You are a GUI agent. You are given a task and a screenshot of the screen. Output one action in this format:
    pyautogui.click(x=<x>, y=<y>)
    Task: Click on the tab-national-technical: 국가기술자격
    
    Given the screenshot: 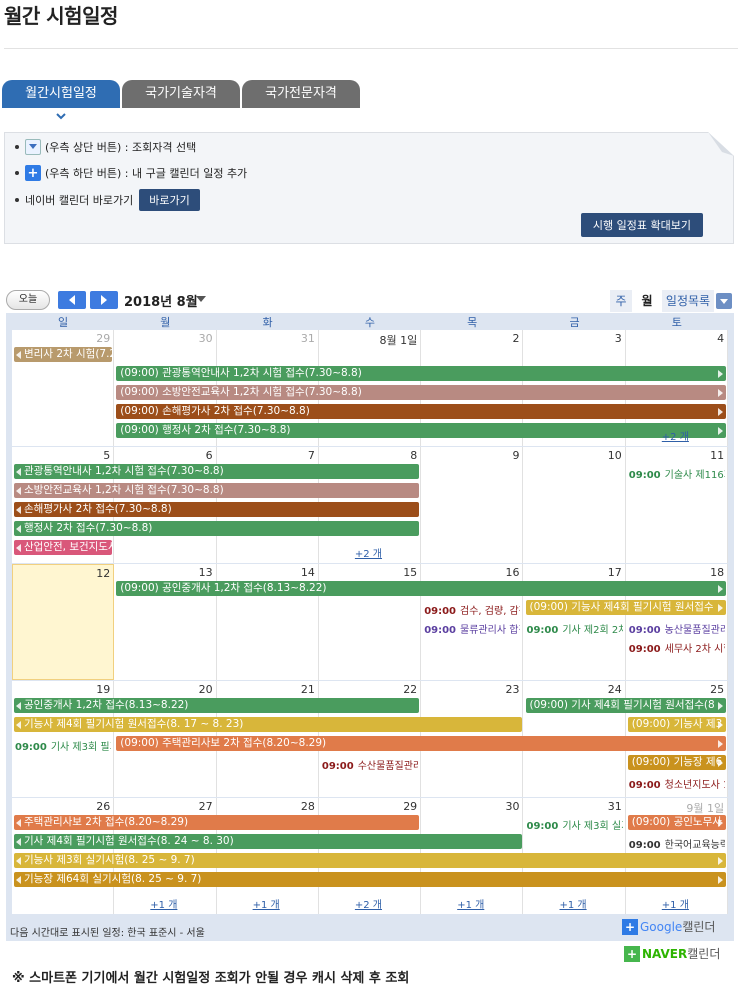 What is the action you would take?
    pyautogui.click(x=181, y=94)
    